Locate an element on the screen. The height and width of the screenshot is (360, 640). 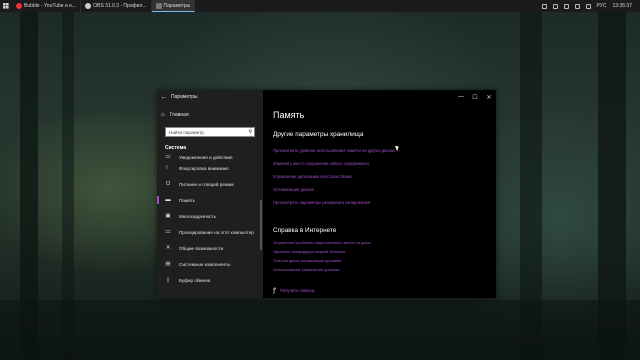
obs-icon is located at coordinates (88, 6).